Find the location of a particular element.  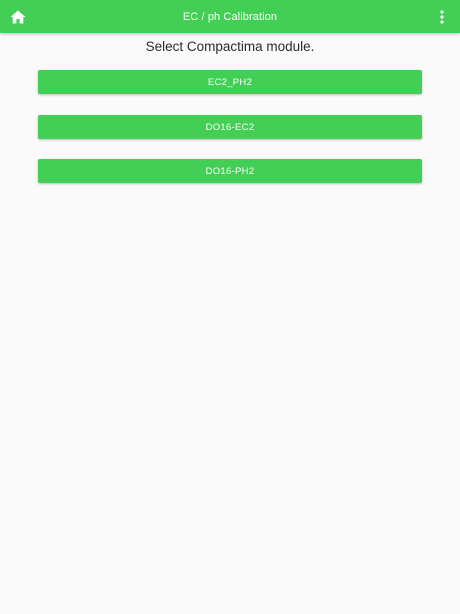

module-button-do16-ph2: DO16-PH2 is located at coordinates (230, 171).